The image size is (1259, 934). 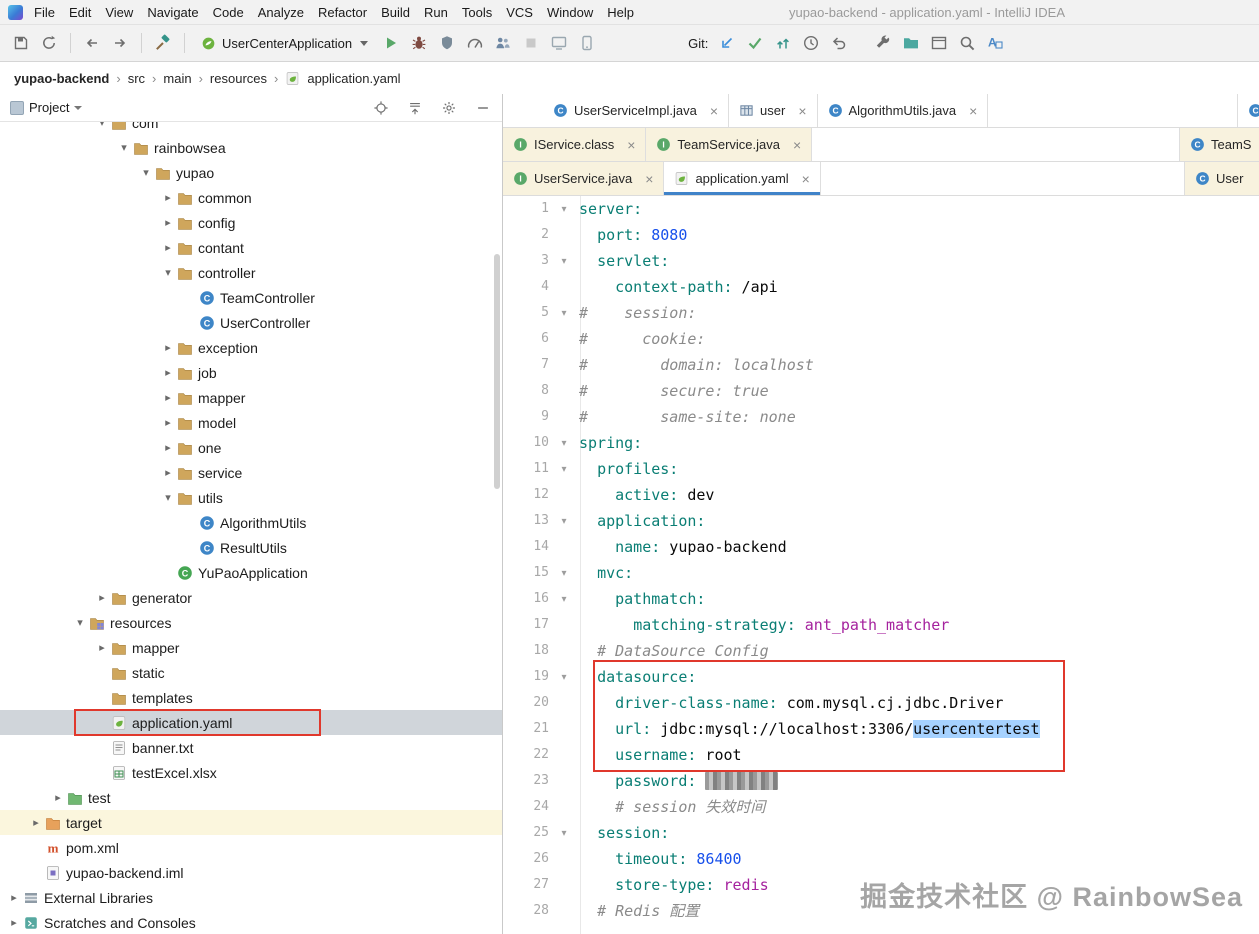 I want to click on menu-vcs: VCS, so click(x=519, y=12).